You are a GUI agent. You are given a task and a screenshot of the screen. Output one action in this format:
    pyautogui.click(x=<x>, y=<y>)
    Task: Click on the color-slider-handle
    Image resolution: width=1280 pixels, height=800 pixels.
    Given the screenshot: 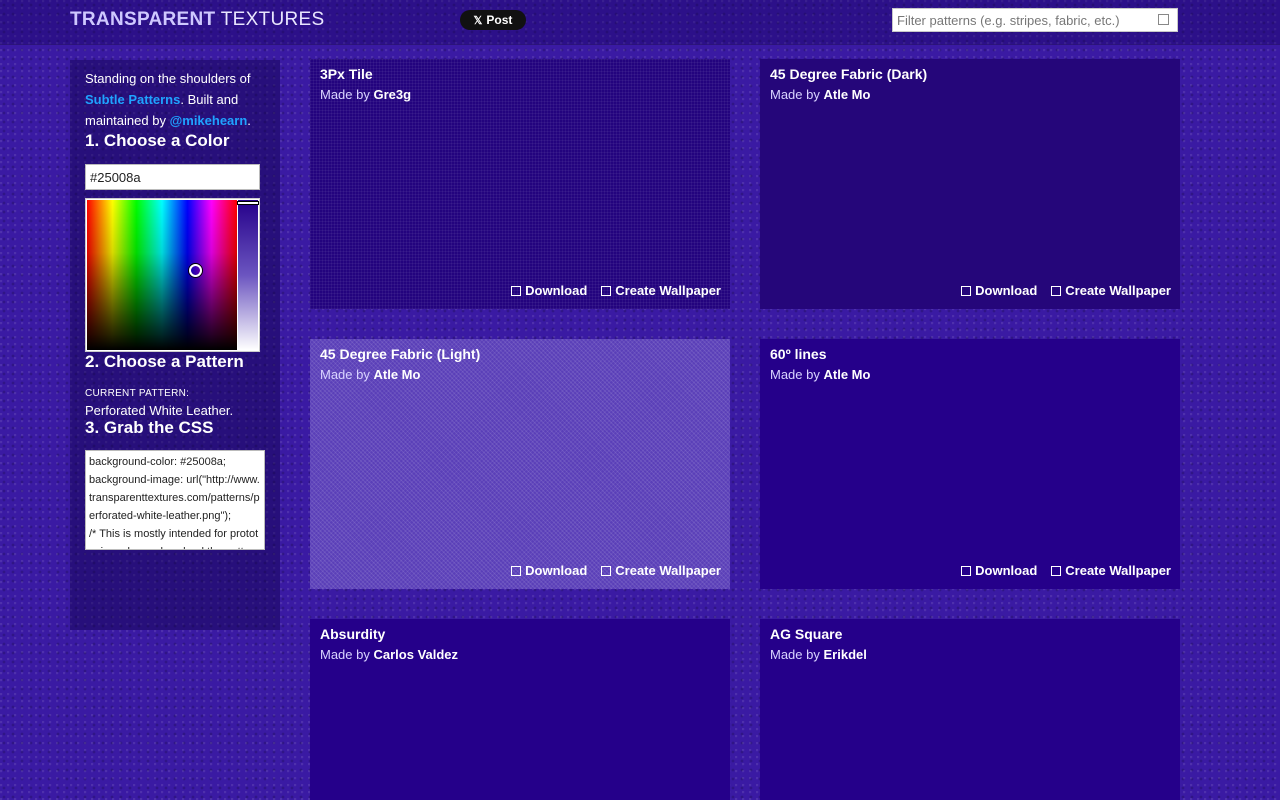 What is the action you would take?
    pyautogui.click(x=248, y=203)
    